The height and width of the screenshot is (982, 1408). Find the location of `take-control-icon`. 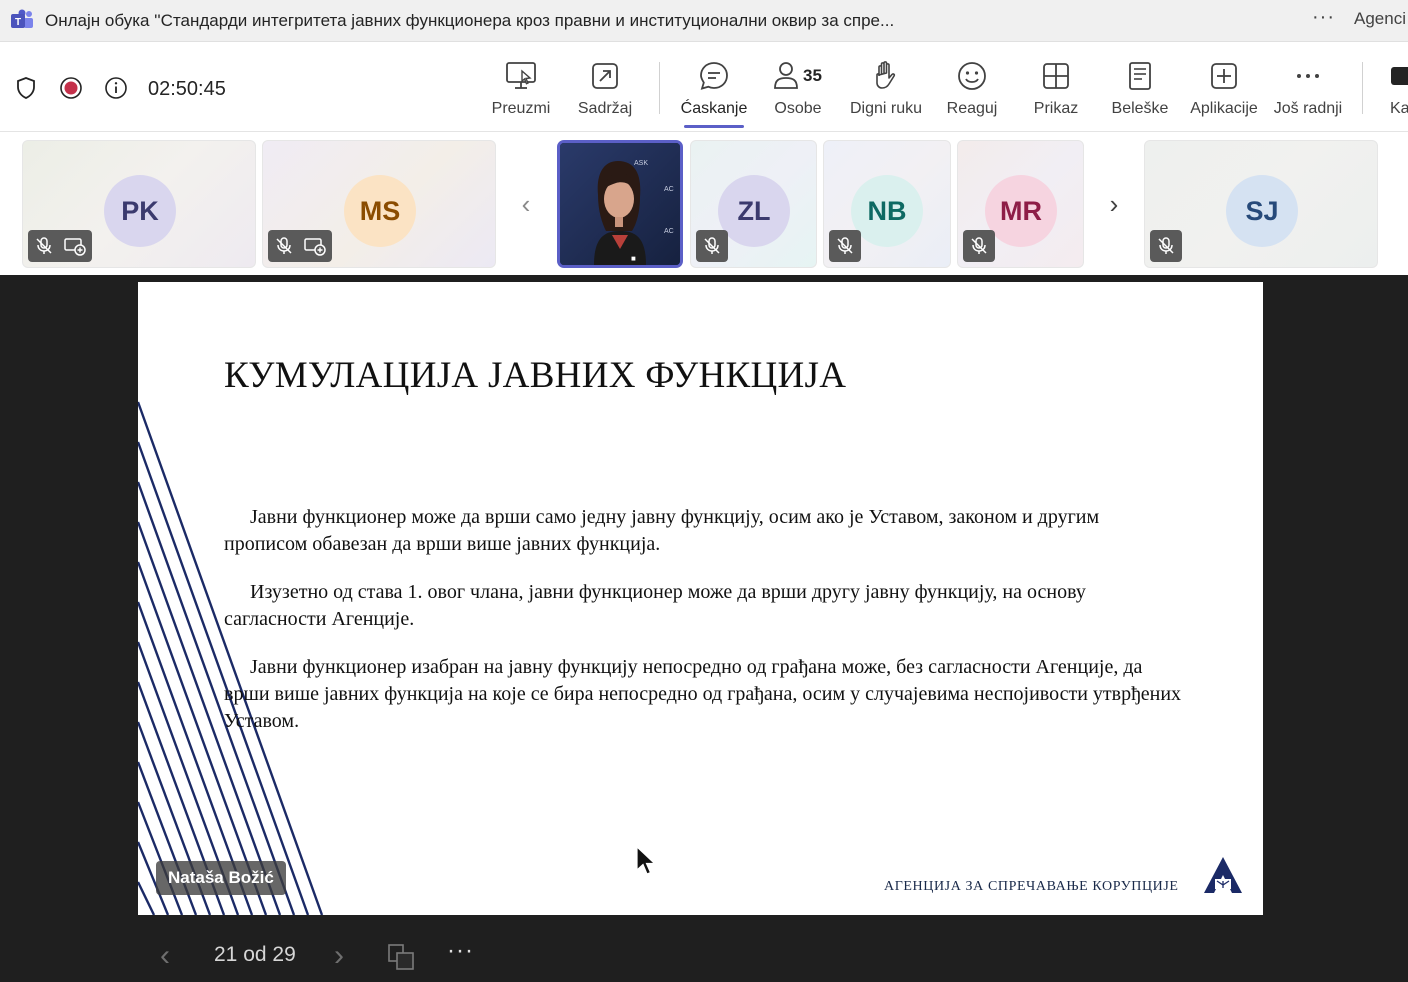

take-control-icon is located at coordinates (521, 75).